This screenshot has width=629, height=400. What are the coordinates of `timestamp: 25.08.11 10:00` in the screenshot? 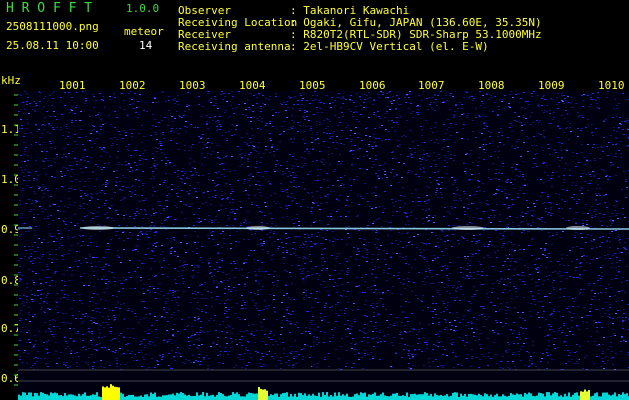 It's located at (52, 45).